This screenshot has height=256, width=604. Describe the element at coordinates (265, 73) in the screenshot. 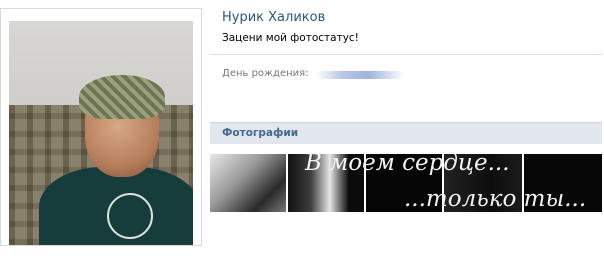

I see `birthday-label: День рождения:` at that location.